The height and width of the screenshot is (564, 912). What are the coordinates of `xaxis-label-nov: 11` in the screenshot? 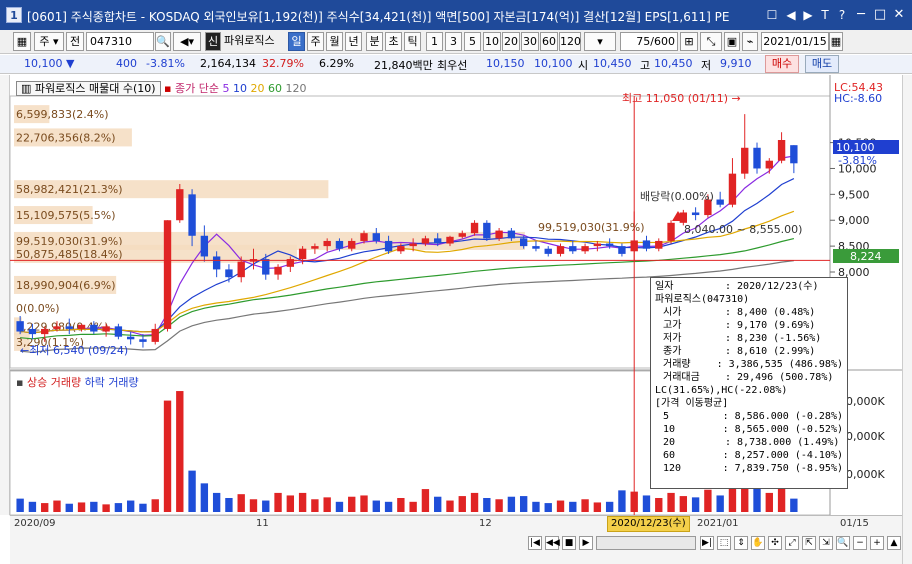 It's located at (262, 523).